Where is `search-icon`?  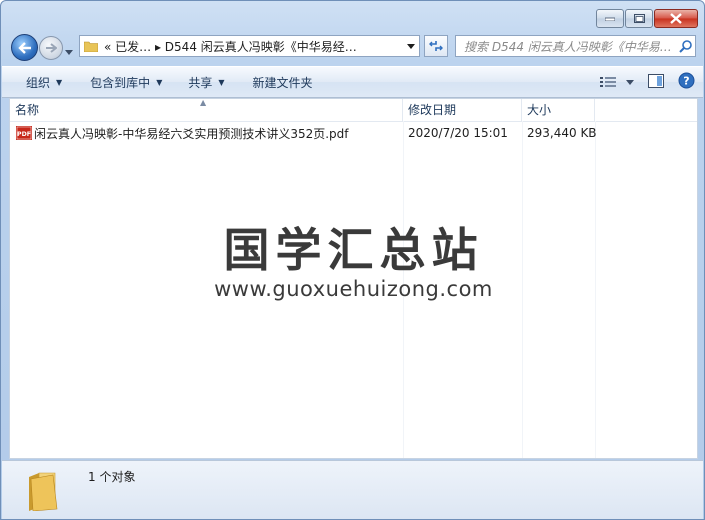
search-icon is located at coordinates (685, 46).